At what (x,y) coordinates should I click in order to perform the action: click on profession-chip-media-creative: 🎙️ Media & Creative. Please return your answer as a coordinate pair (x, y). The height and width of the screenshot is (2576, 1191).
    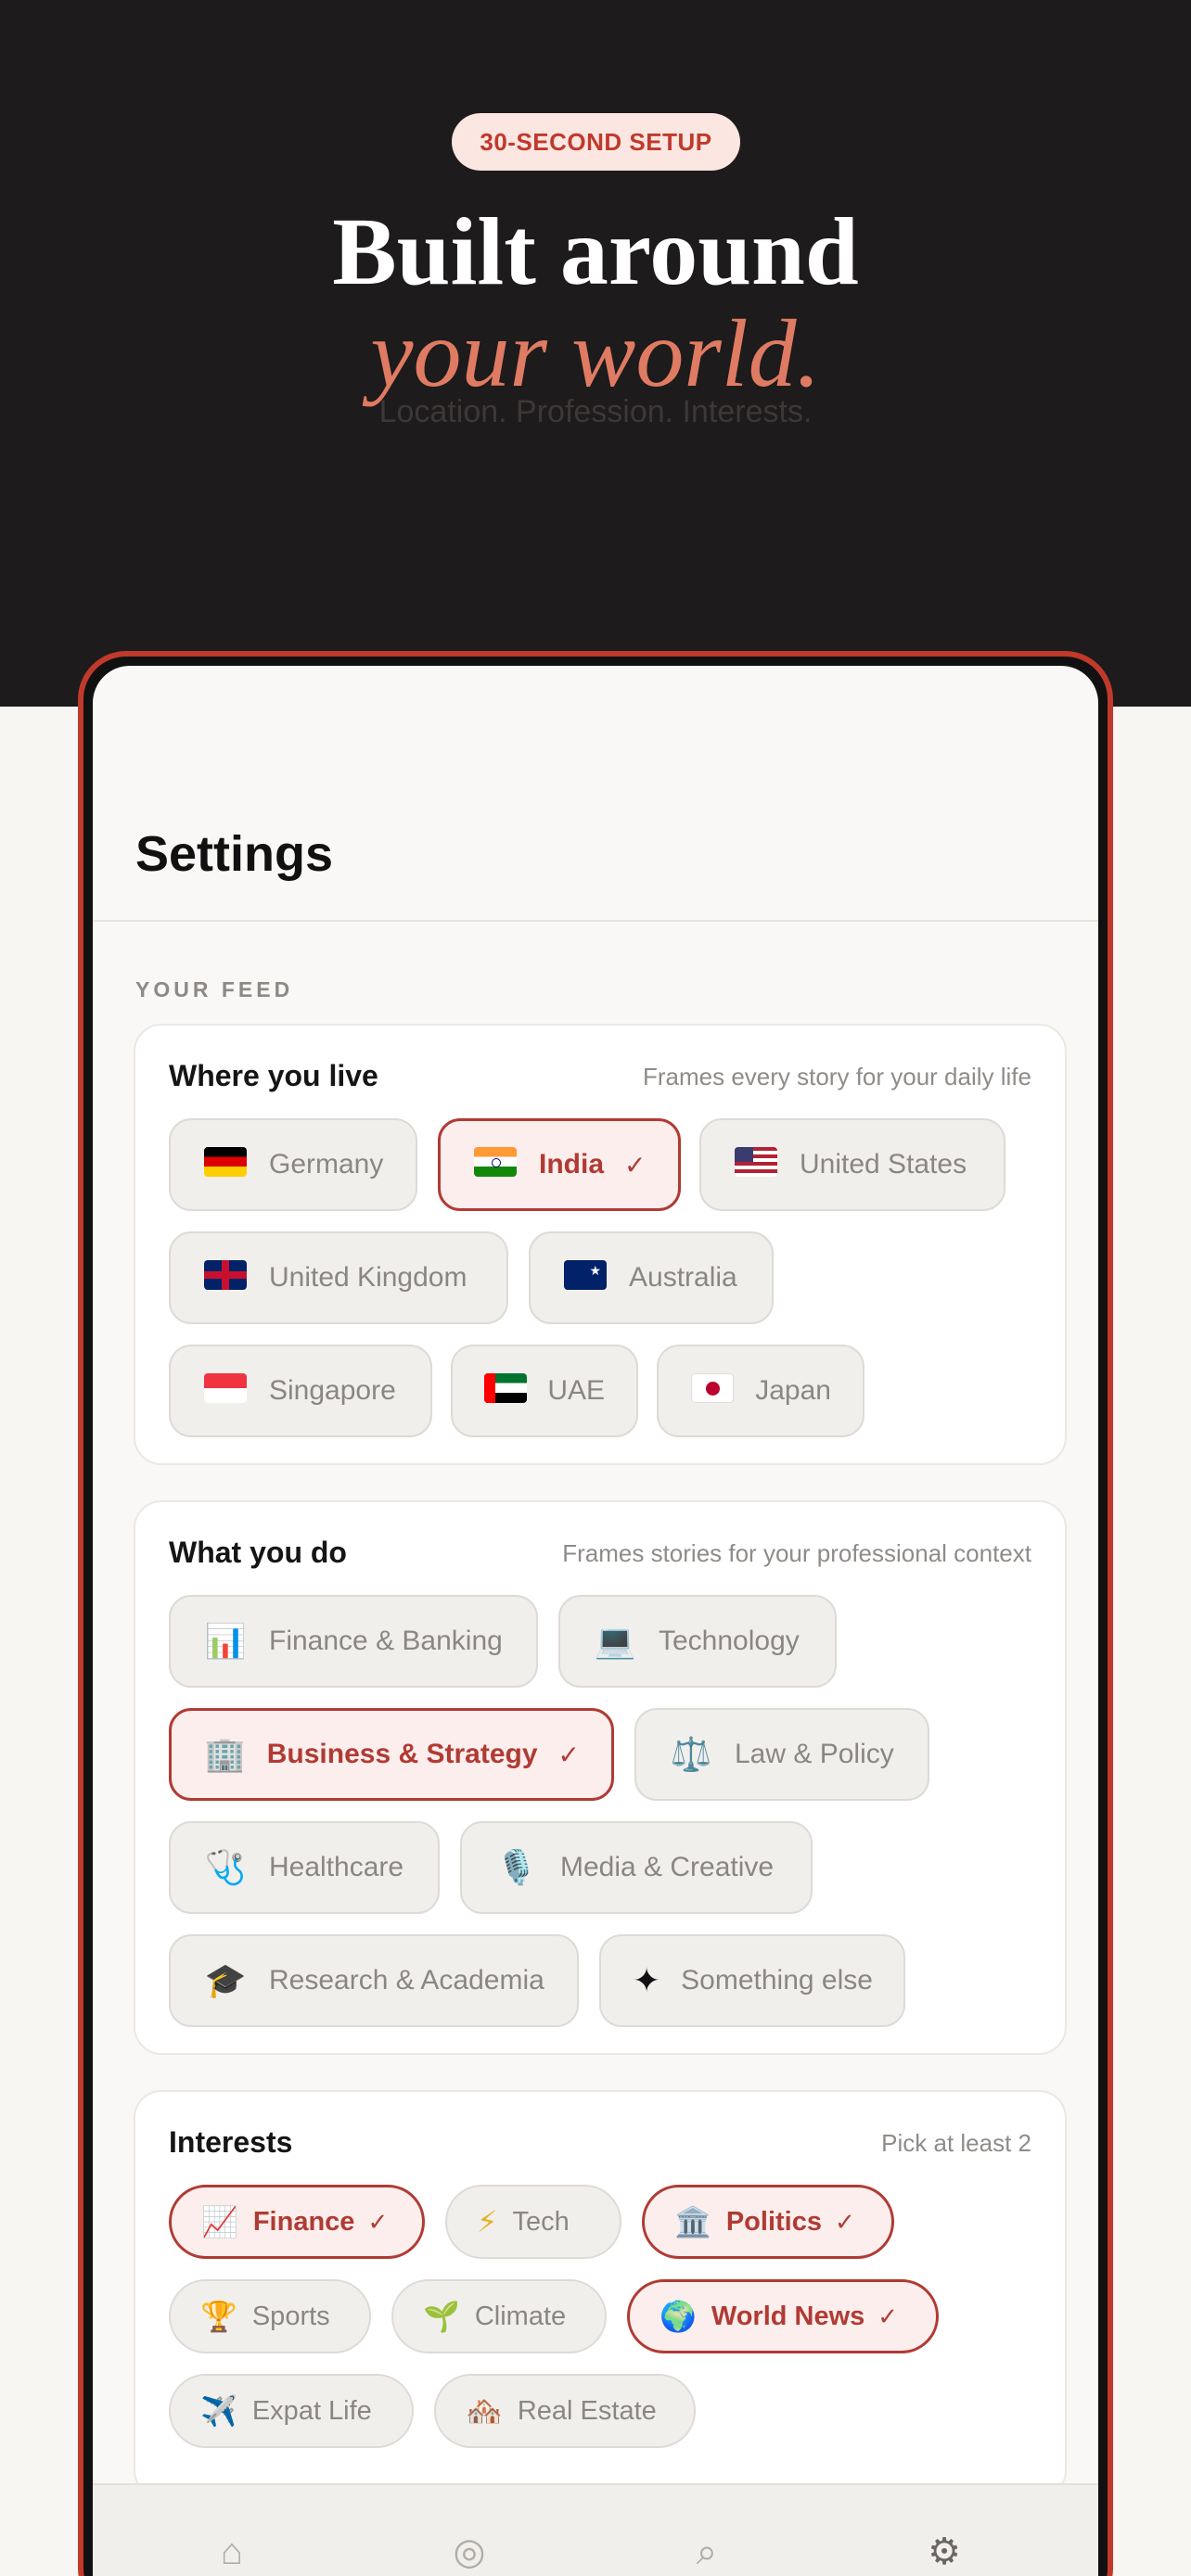
    Looking at the image, I should click on (636, 1867).